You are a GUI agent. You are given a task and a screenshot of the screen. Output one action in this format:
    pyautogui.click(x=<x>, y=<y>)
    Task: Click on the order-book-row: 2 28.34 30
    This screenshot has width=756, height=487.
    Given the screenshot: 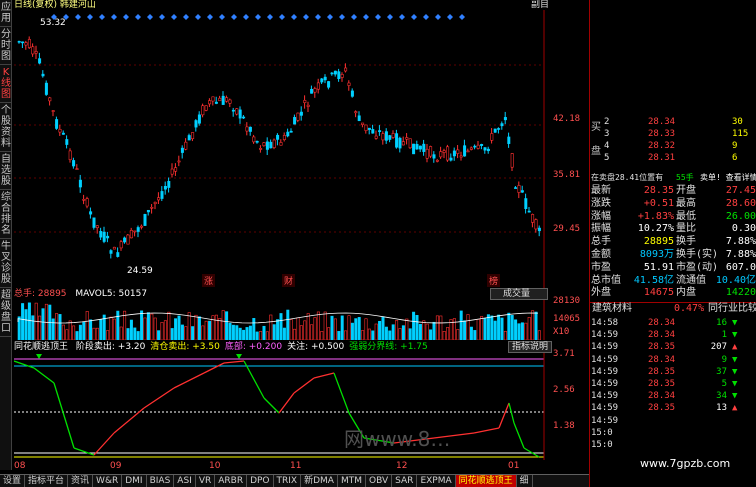 What is the action you would take?
    pyautogui.click(x=673, y=122)
    